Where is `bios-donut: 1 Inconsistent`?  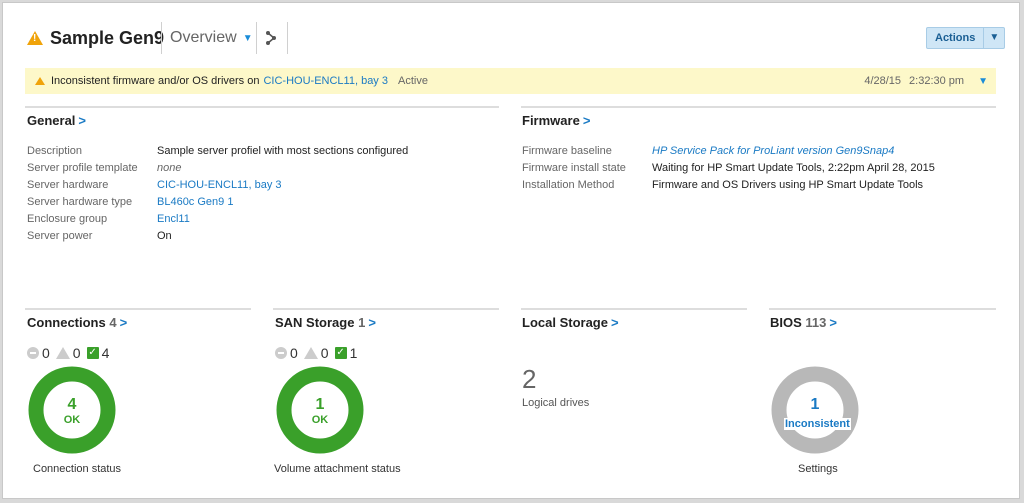 bios-donut: 1 Inconsistent is located at coordinates (815, 410).